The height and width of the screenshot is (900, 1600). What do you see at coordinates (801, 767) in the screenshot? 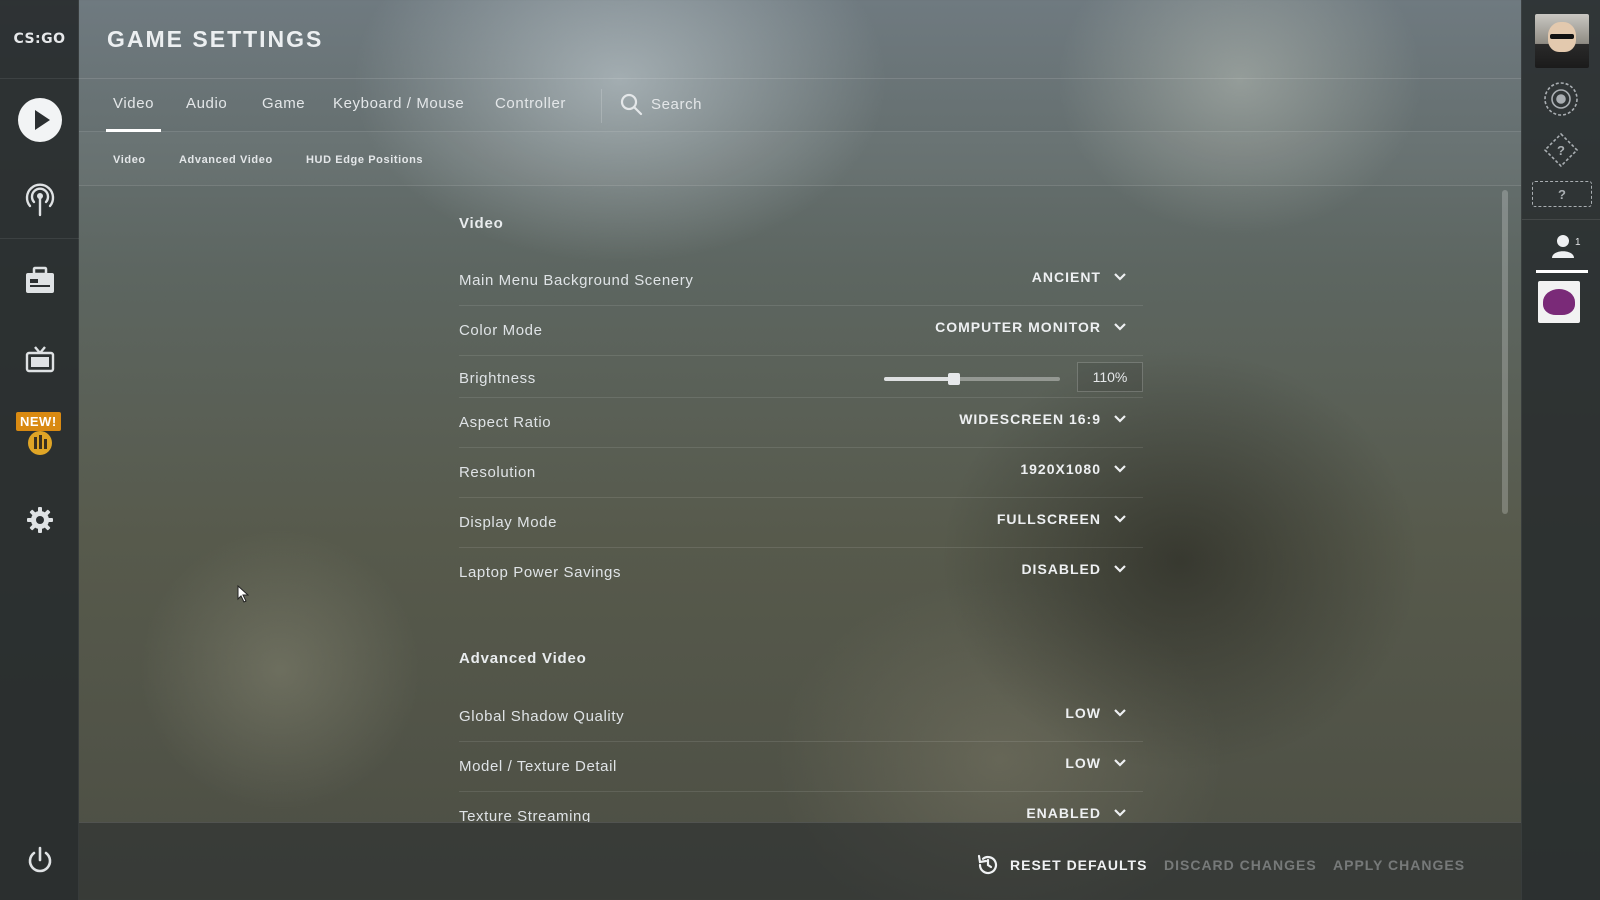
I see `setting-row-model-texture-detail: Model / Texture Detail LOW` at bounding box center [801, 767].